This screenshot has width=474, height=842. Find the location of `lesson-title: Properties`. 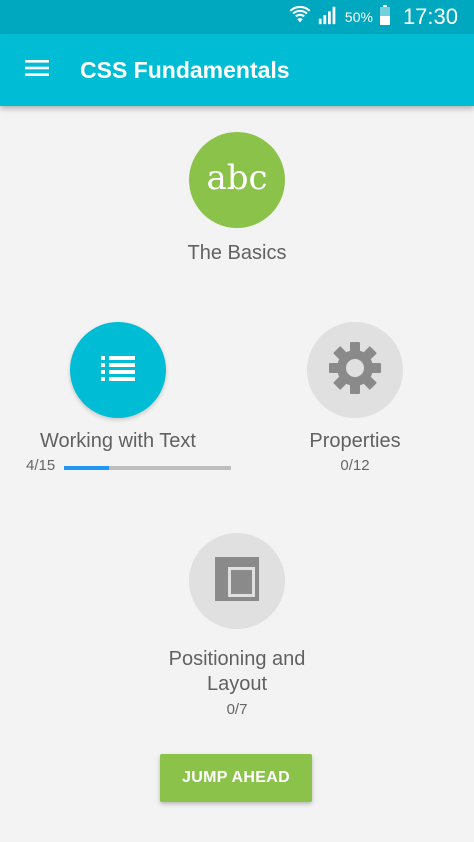

lesson-title: Properties is located at coordinates (355, 441).